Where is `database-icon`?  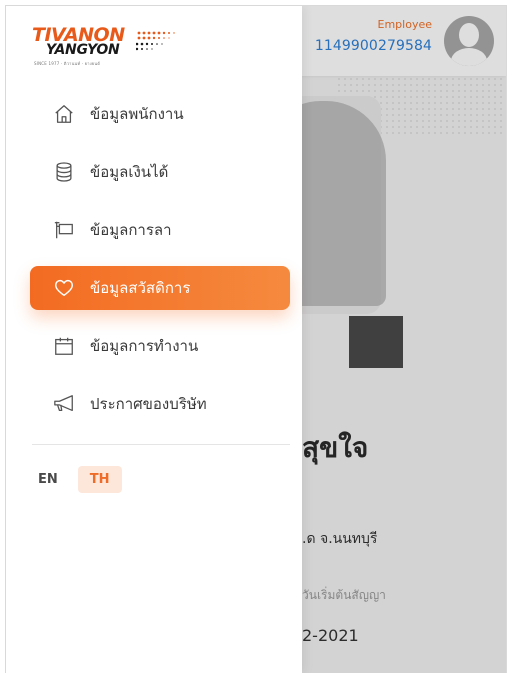 database-icon is located at coordinates (64, 172).